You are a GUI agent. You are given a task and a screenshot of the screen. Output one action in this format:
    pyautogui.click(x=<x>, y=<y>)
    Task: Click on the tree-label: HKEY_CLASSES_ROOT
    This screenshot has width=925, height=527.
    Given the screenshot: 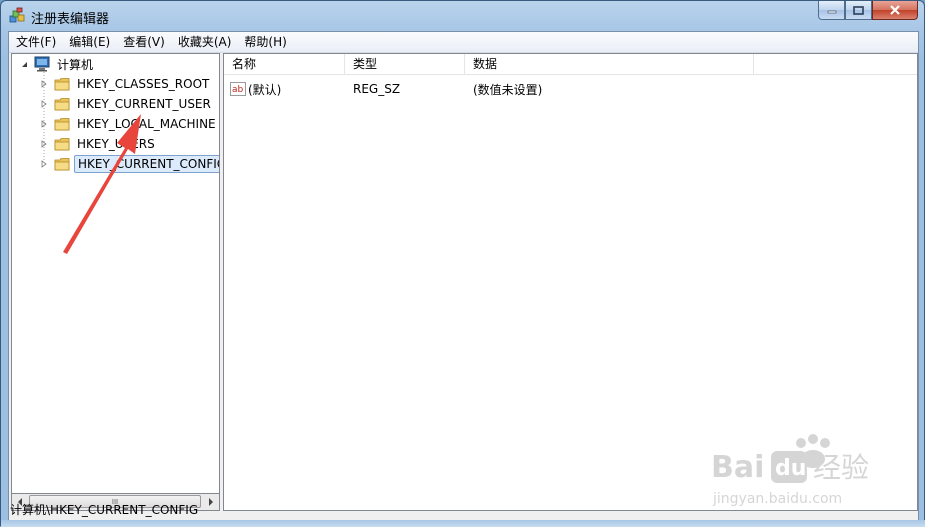 What is the action you would take?
    pyautogui.click(x=143, y=84)
    